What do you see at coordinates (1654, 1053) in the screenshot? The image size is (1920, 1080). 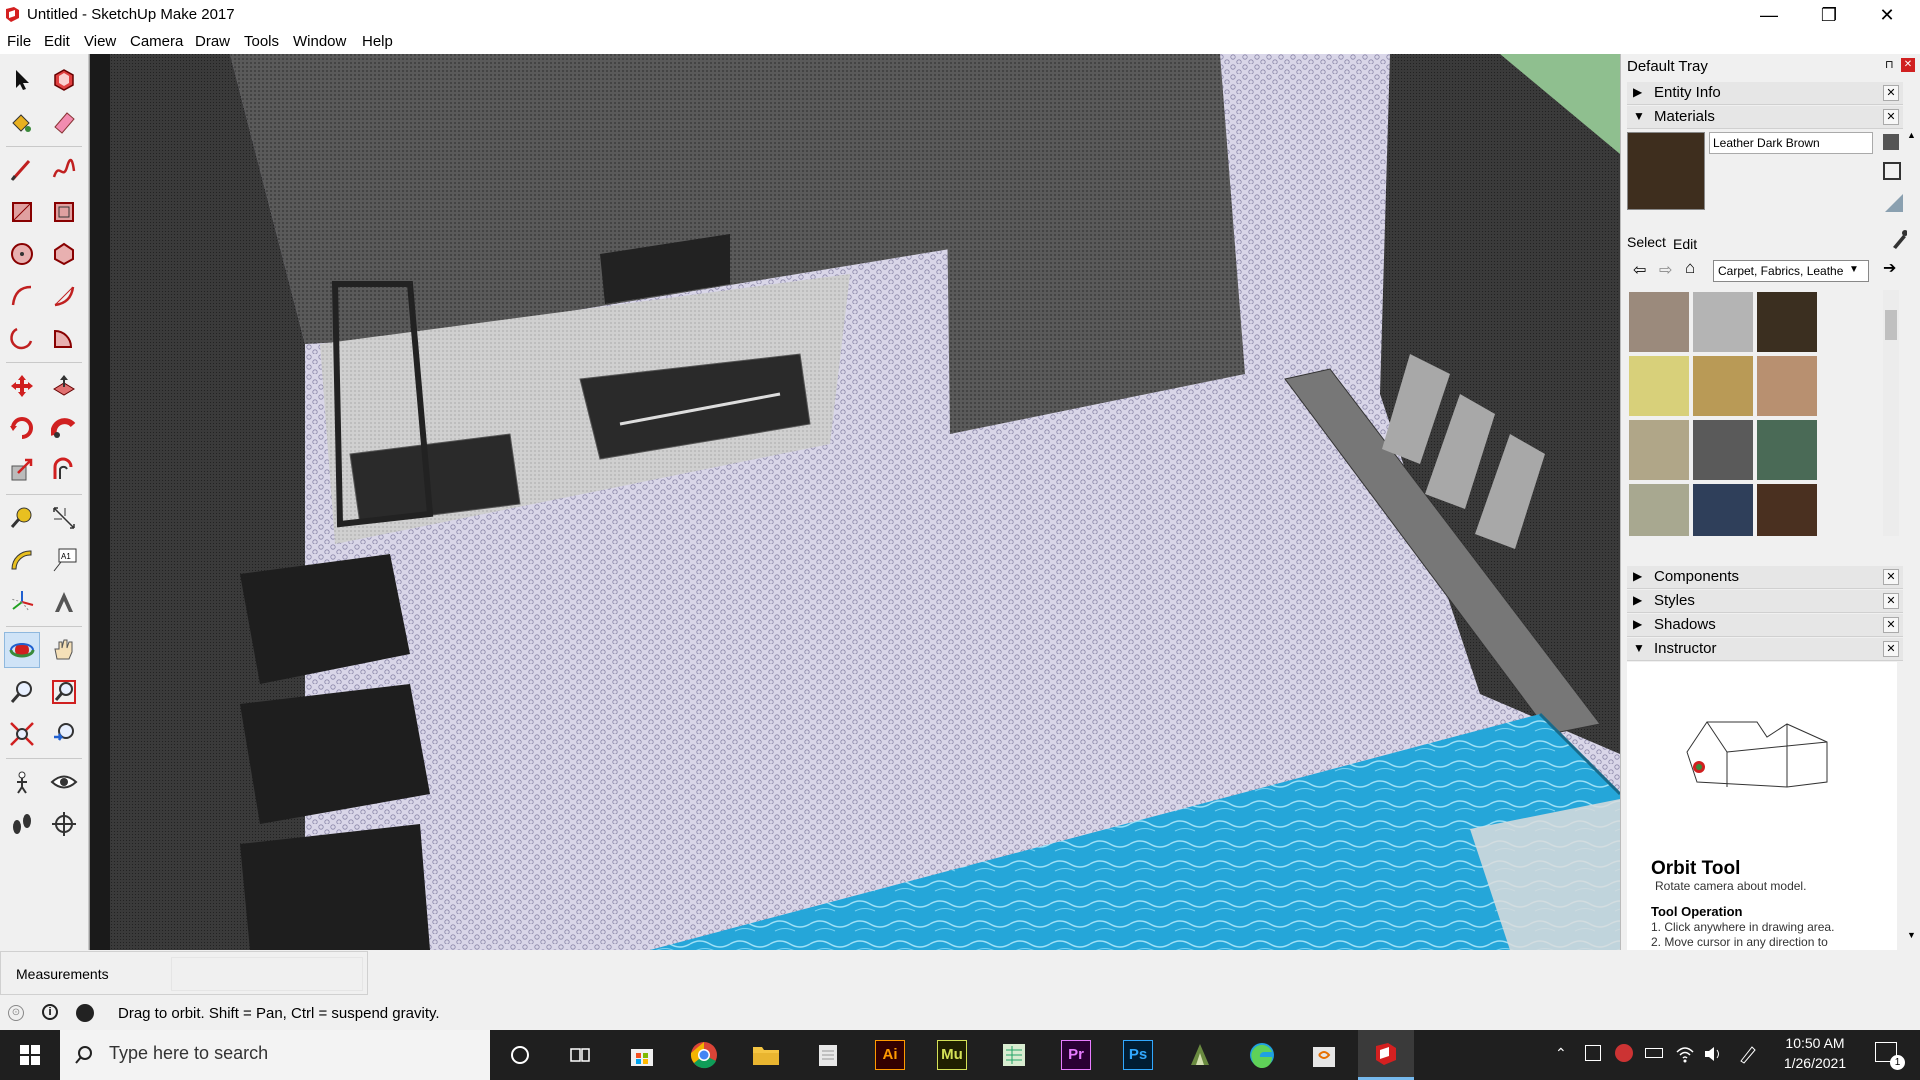 I see `battery-icon` at bounding box center [1654, 1053].